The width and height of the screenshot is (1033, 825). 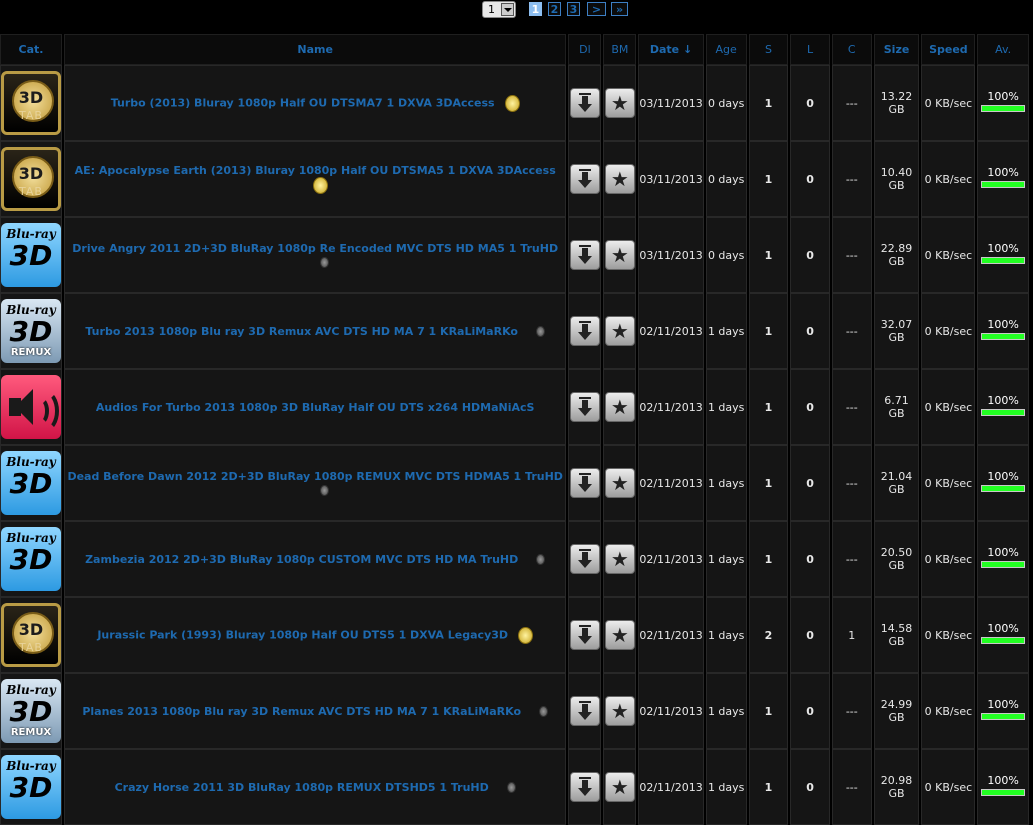 I want to click on next-page-link: >, so click(x=596, y=9).